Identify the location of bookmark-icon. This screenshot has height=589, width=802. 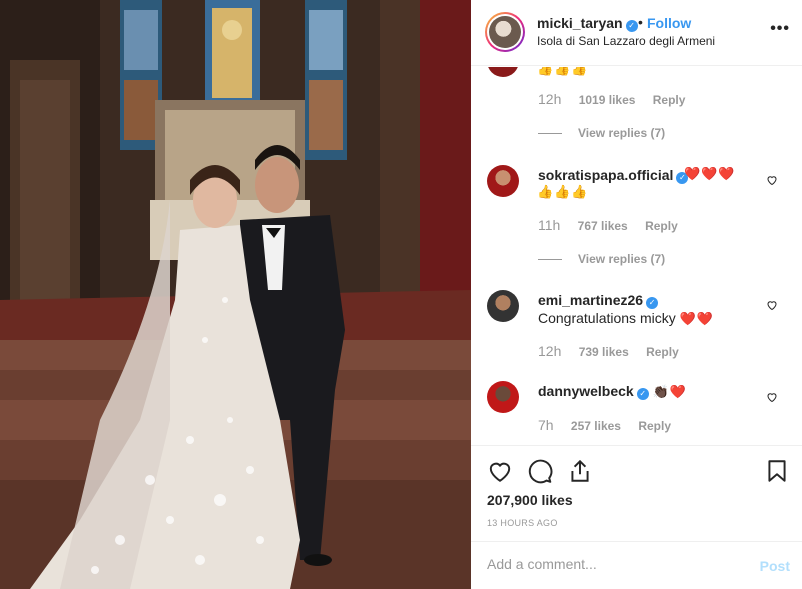
(777, 471).